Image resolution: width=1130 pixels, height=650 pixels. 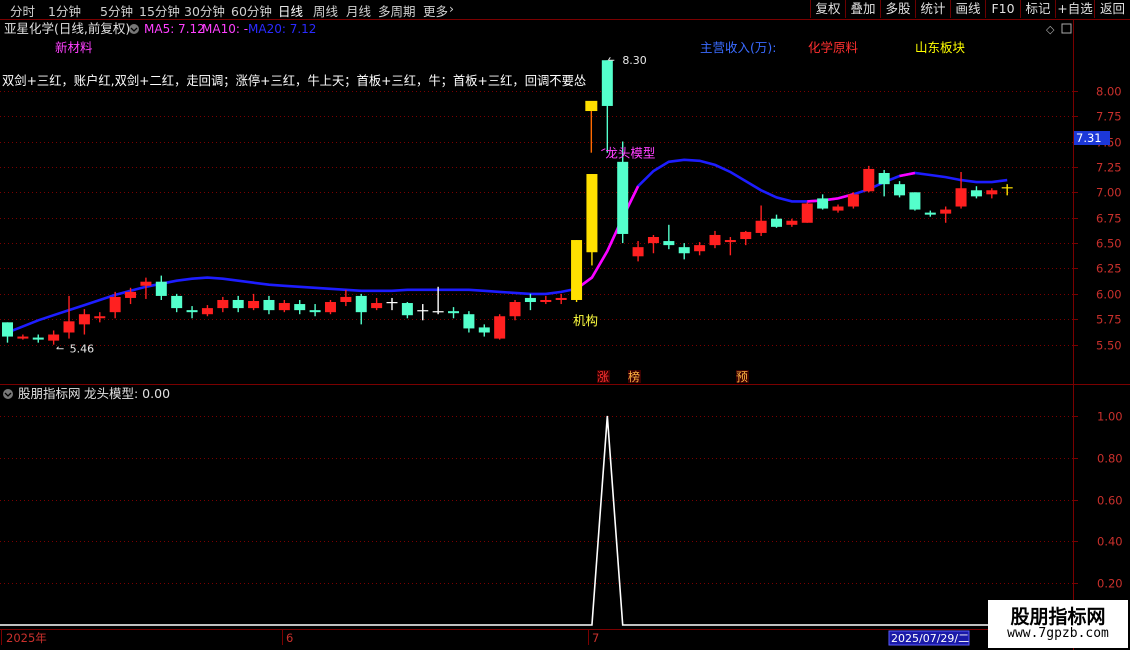 I want to click on price-tick-label: 7.75, so click(x=1109, y=117).